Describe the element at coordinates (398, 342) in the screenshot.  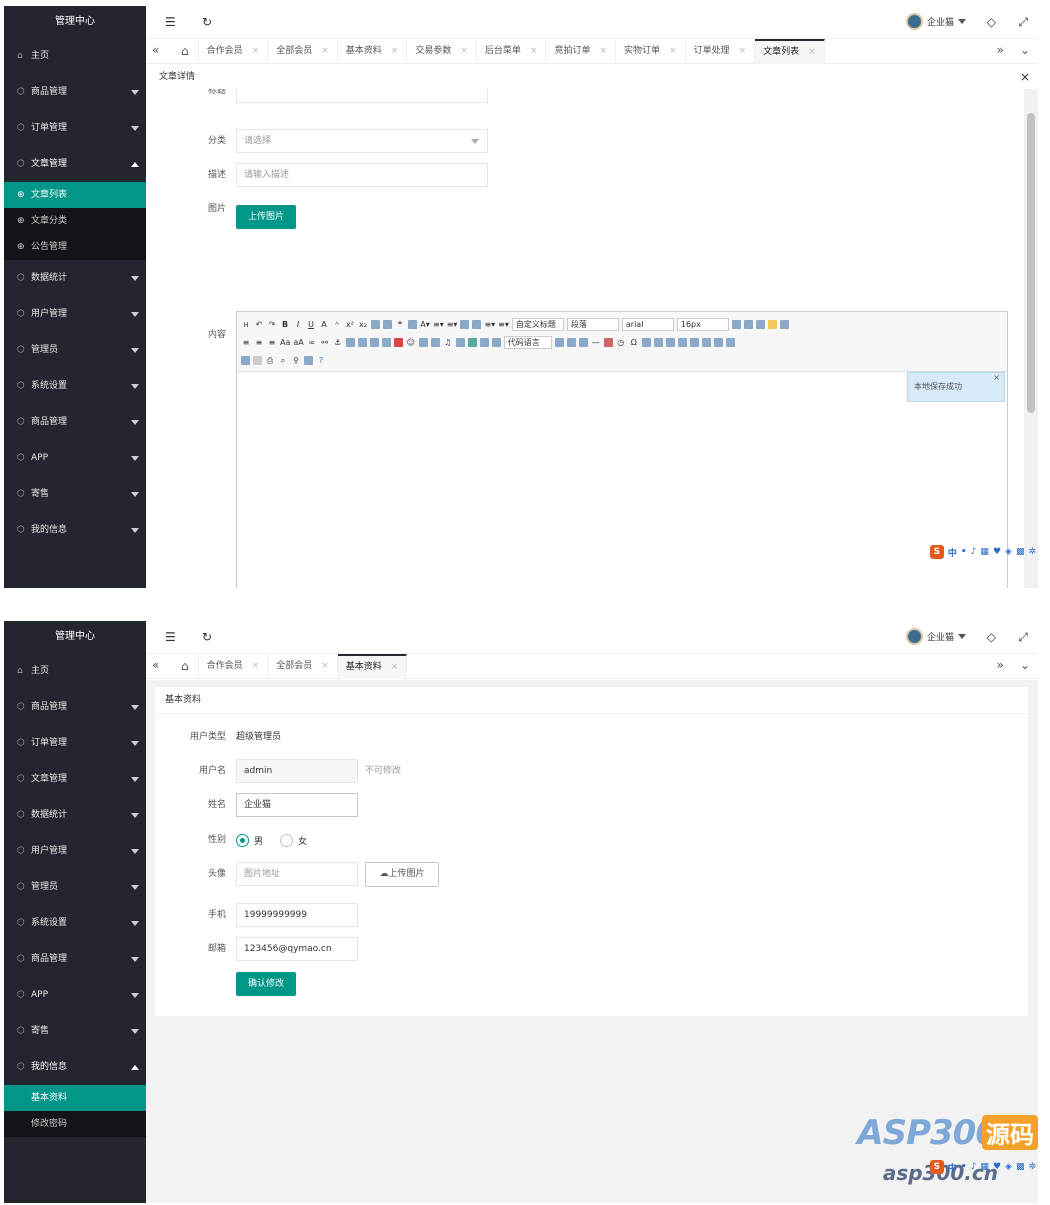
I see `simple-upload-icon` at that location.